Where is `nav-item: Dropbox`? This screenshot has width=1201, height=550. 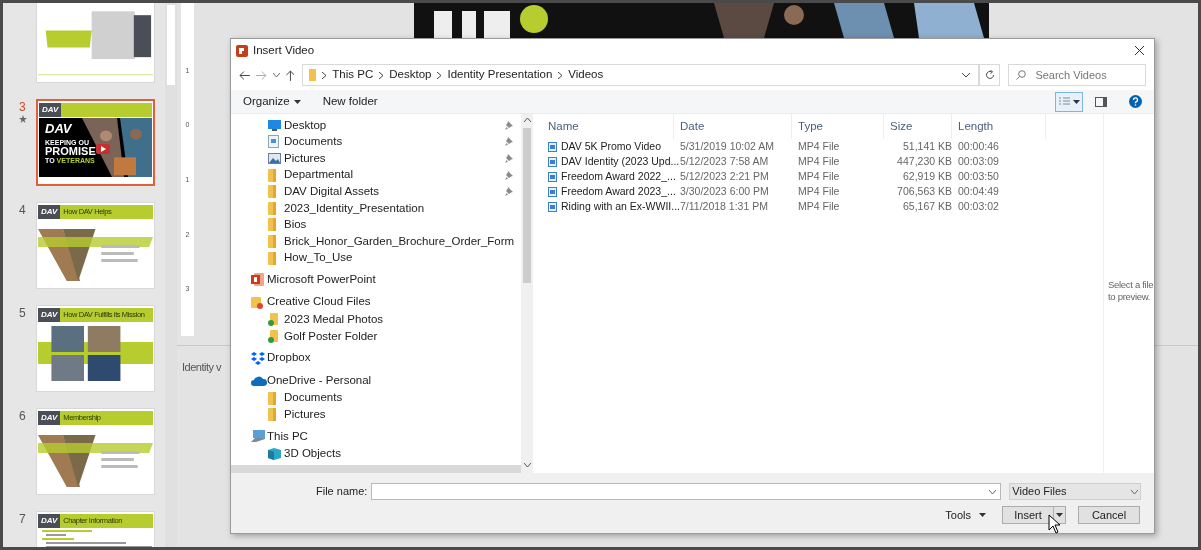
nav-item: Dropbox is located at coordinates (376, 358).